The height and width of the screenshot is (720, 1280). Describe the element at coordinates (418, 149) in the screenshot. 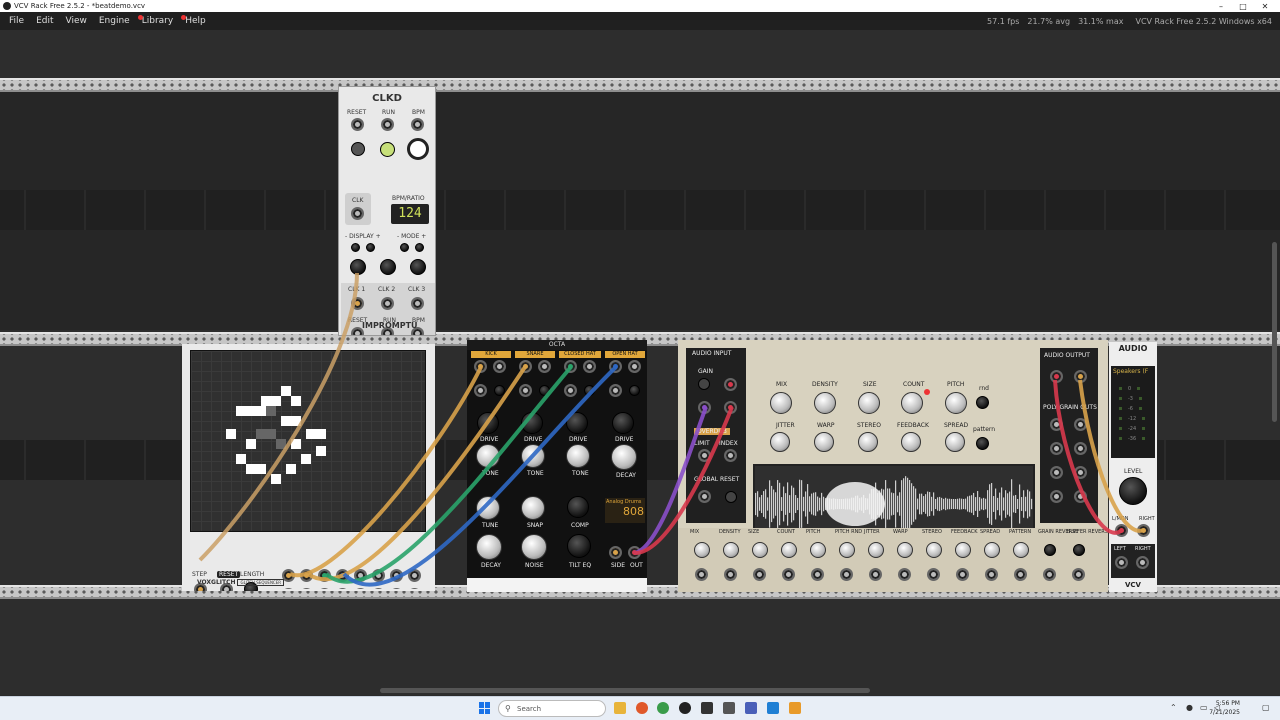

I see `clkd-bpm-knob` at that location.